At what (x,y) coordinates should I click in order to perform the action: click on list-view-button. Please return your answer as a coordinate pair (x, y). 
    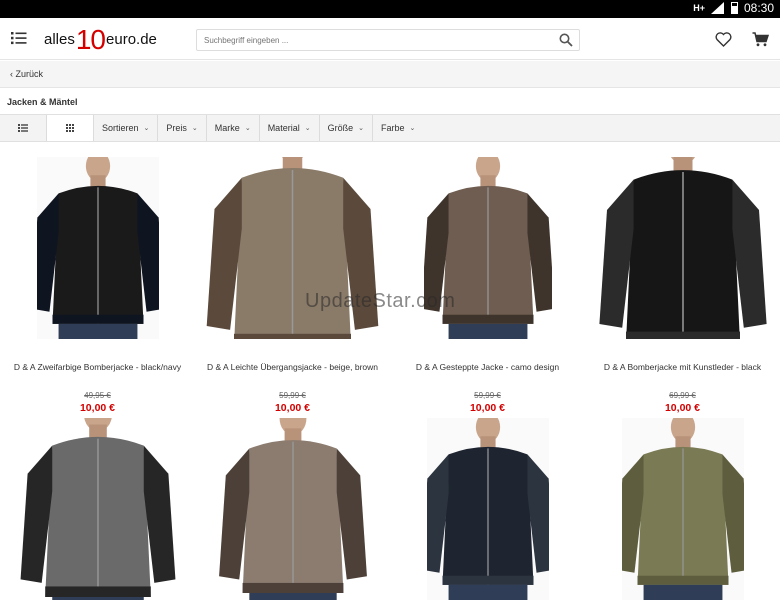
    Looking at the image, I should click on (23, 128).